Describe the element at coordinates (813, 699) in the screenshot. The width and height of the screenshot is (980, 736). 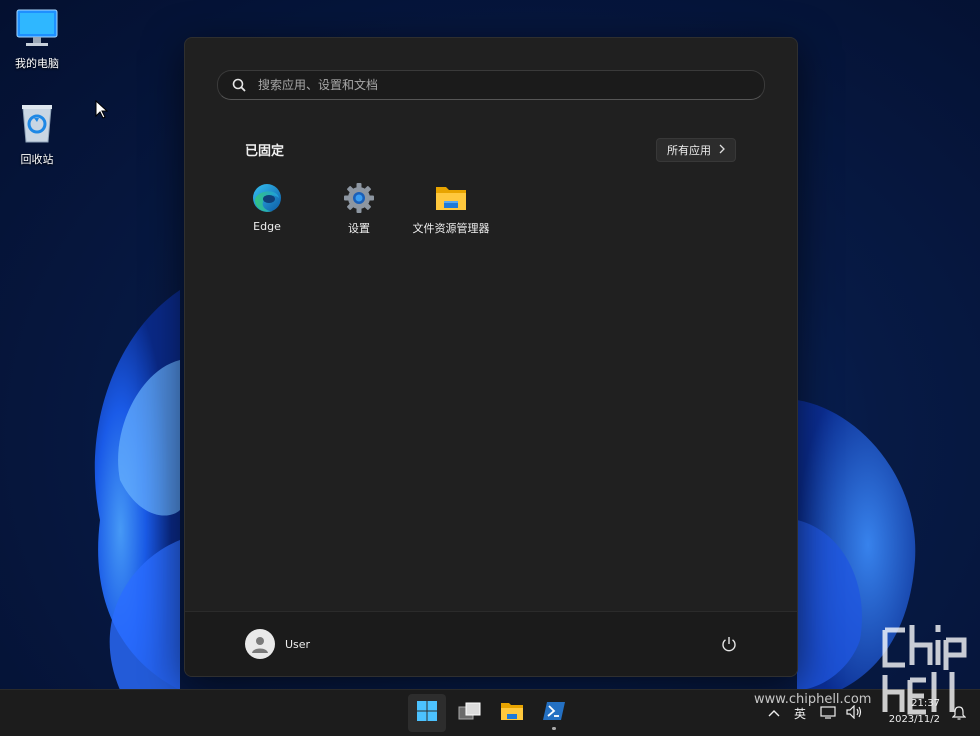
I see `watermark-text: www.chiphell.com` at that location.